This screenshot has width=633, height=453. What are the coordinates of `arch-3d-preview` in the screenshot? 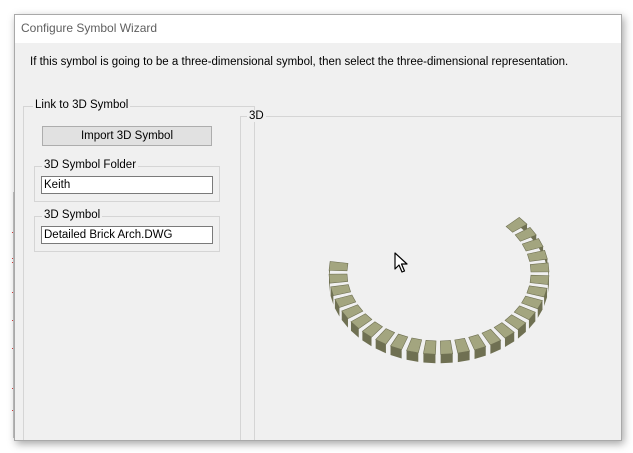 It's located at (439, 290).